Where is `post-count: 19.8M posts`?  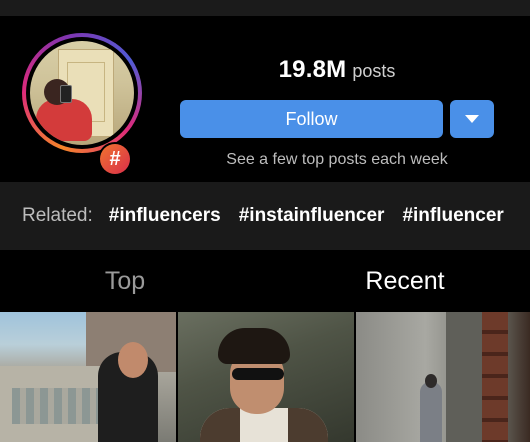
post-count: 19.8M posts is located at coordinates (337, 70).